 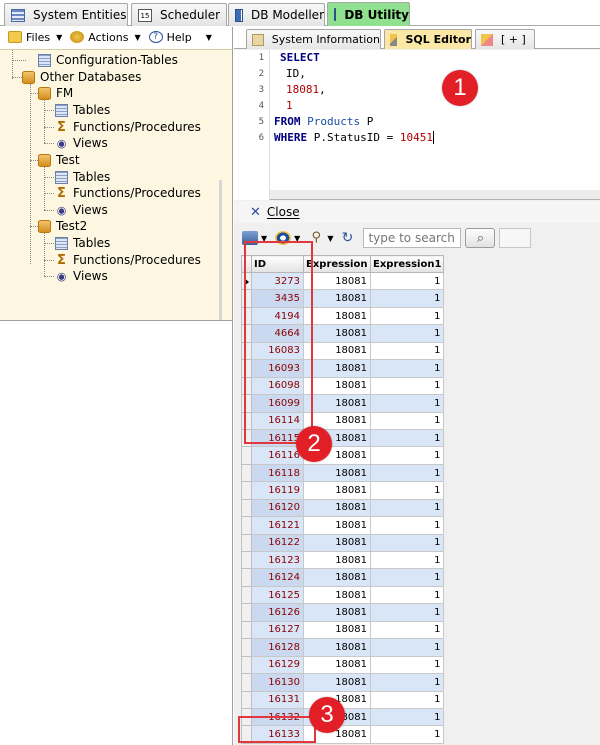 What do you see at coordinates (343, 630) in the screenshot?
I see `table-row: 16127 18081 1` at bounding box center [343, 630].